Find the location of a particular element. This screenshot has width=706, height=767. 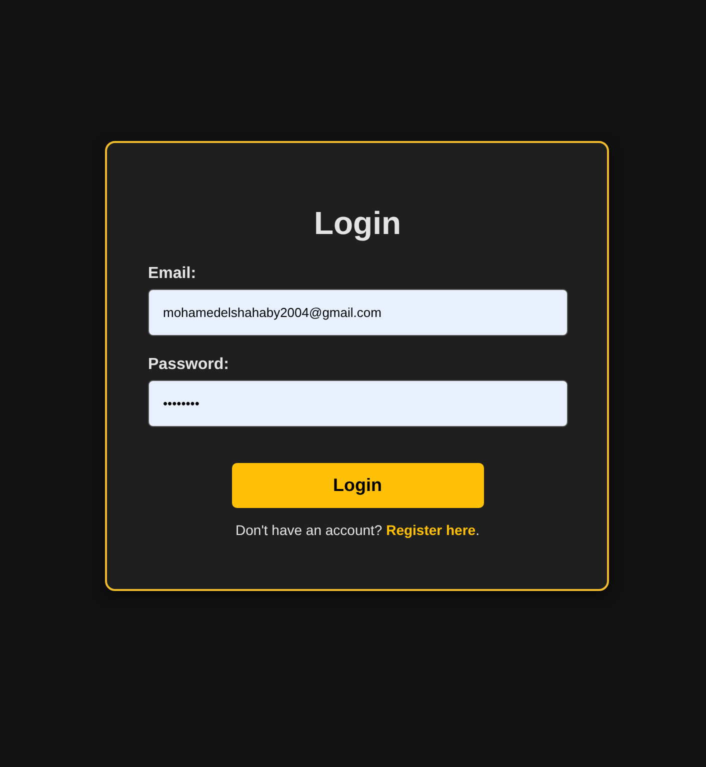

field-label: Email: is located at coordinates (172, 274).